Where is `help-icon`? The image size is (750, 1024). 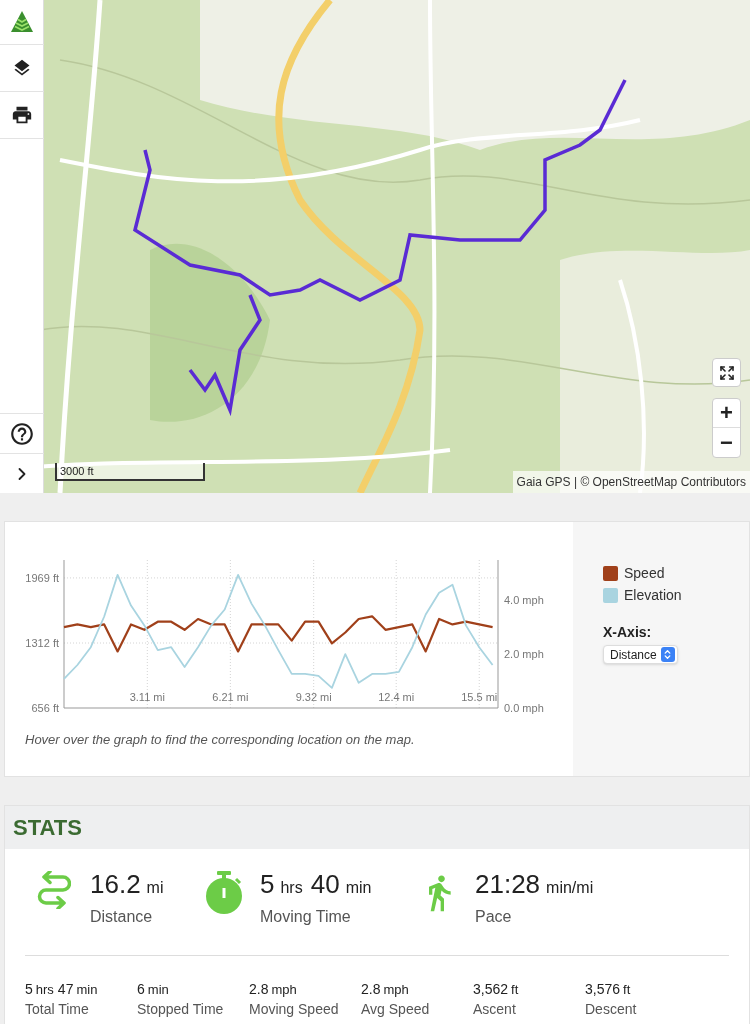
help-icon is located at coordinates (22, 433).